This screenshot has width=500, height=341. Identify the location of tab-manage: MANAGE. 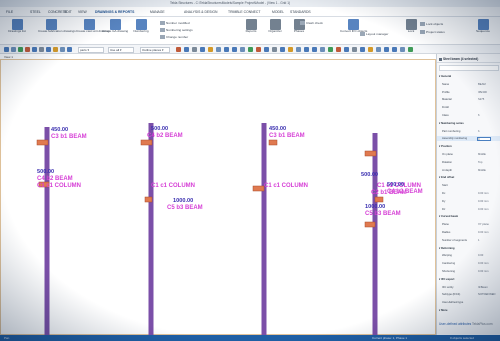
(157, 12).